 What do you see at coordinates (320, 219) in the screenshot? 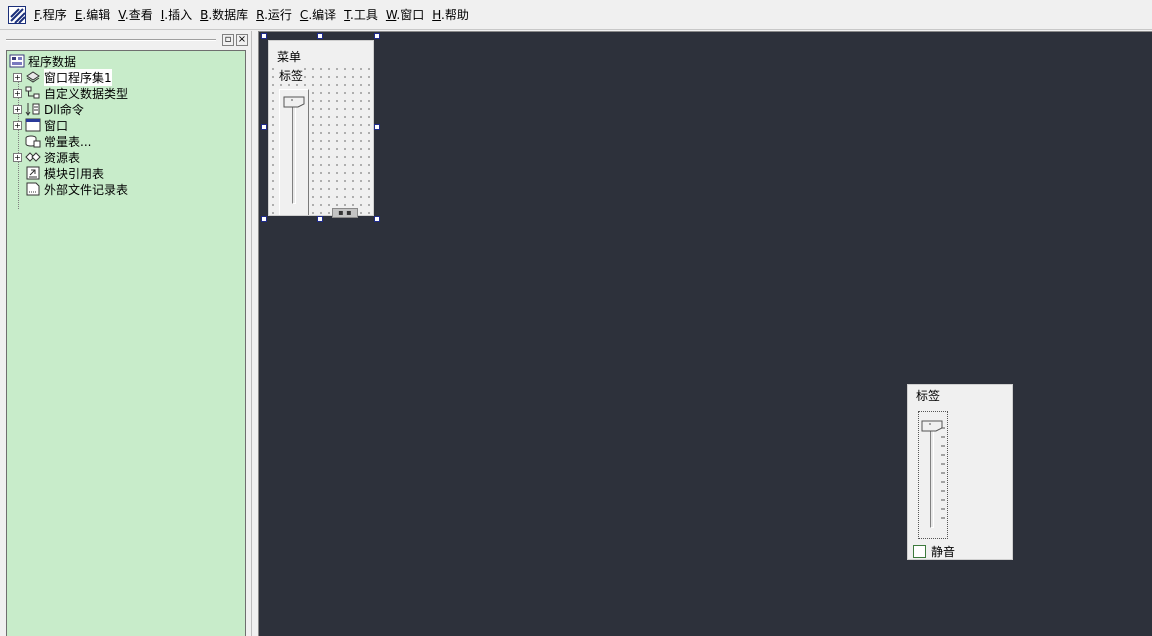
I see `resize-handle-bc` at bounding box center [320, 219].